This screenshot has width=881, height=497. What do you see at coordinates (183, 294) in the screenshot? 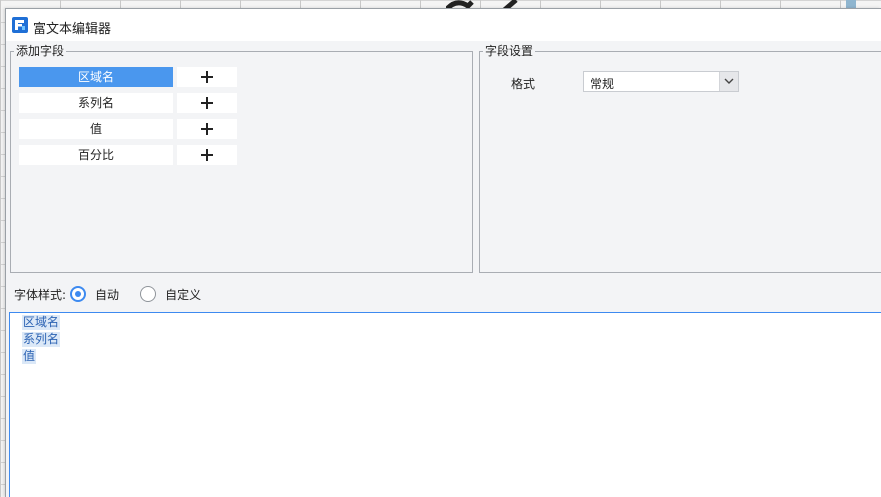
I see `font-style-custom-label: 自定义` at bounding box center [183, 294].